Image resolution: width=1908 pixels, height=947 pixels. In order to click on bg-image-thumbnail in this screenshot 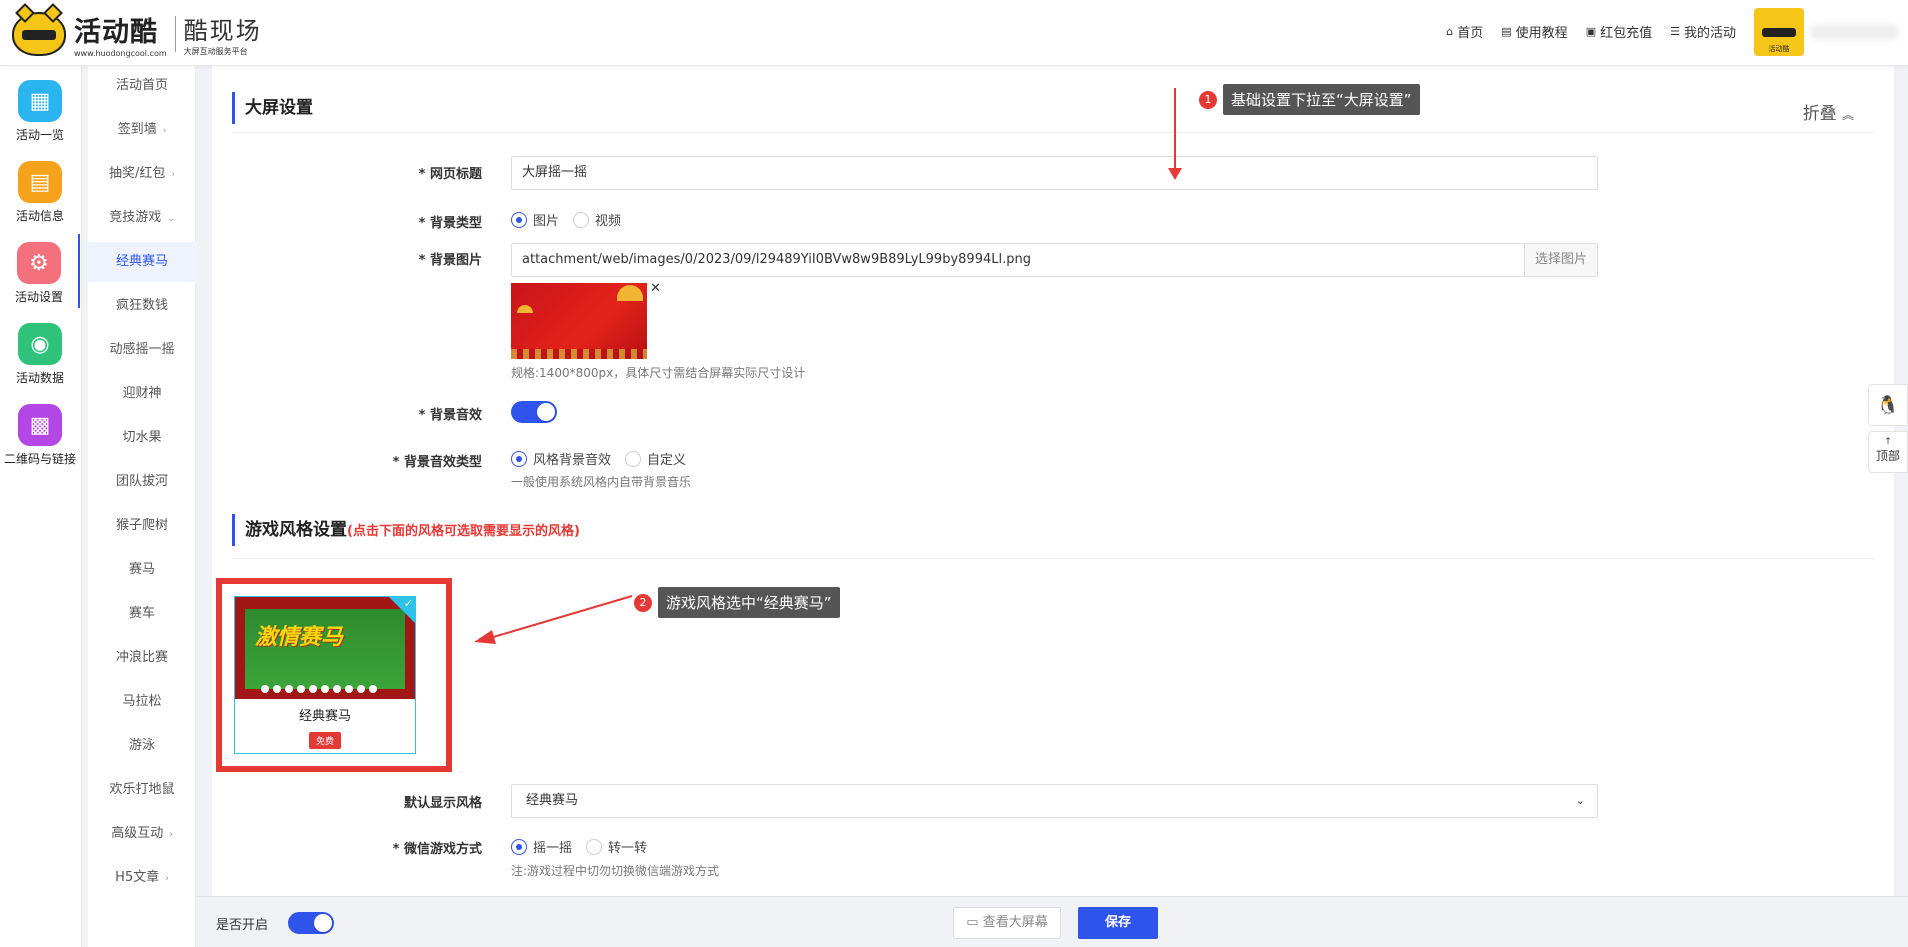, I will do `click(579, 321)`.